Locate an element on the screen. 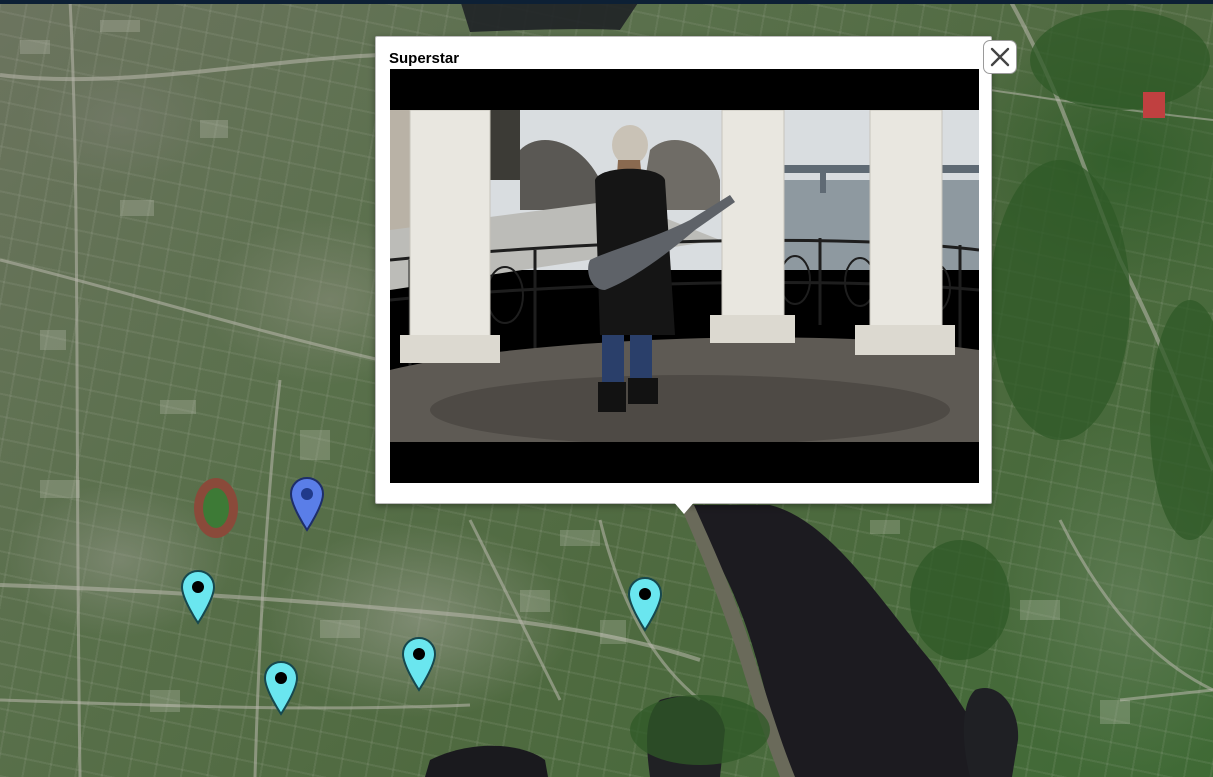  info-window-title: Superstar is located at coordinates (424, 58).